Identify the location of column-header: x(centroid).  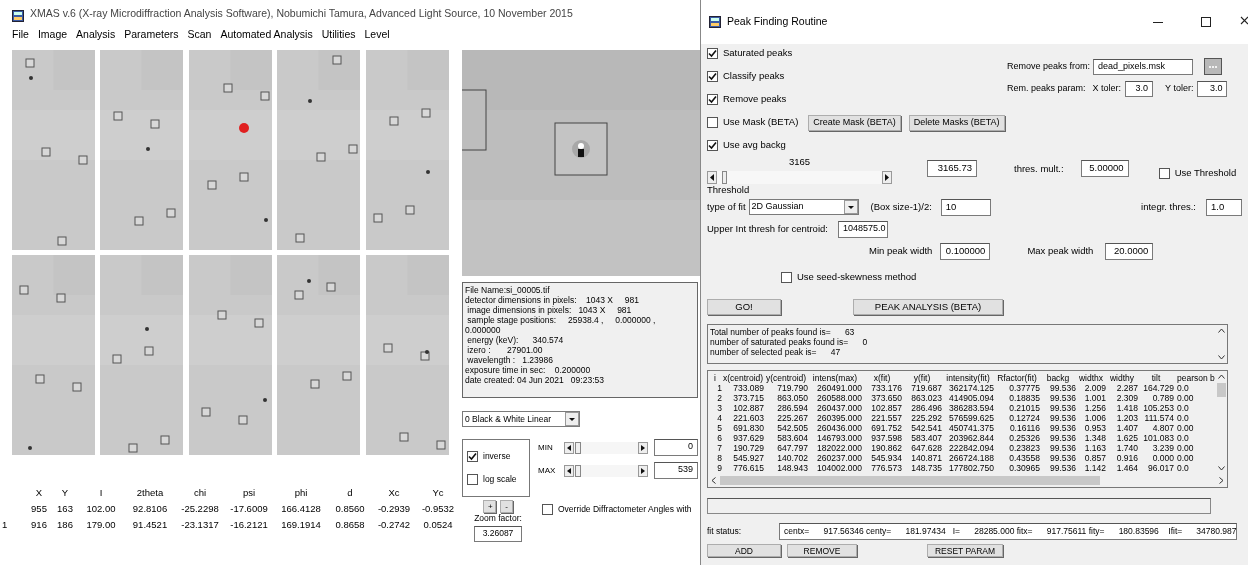
(743, 378).